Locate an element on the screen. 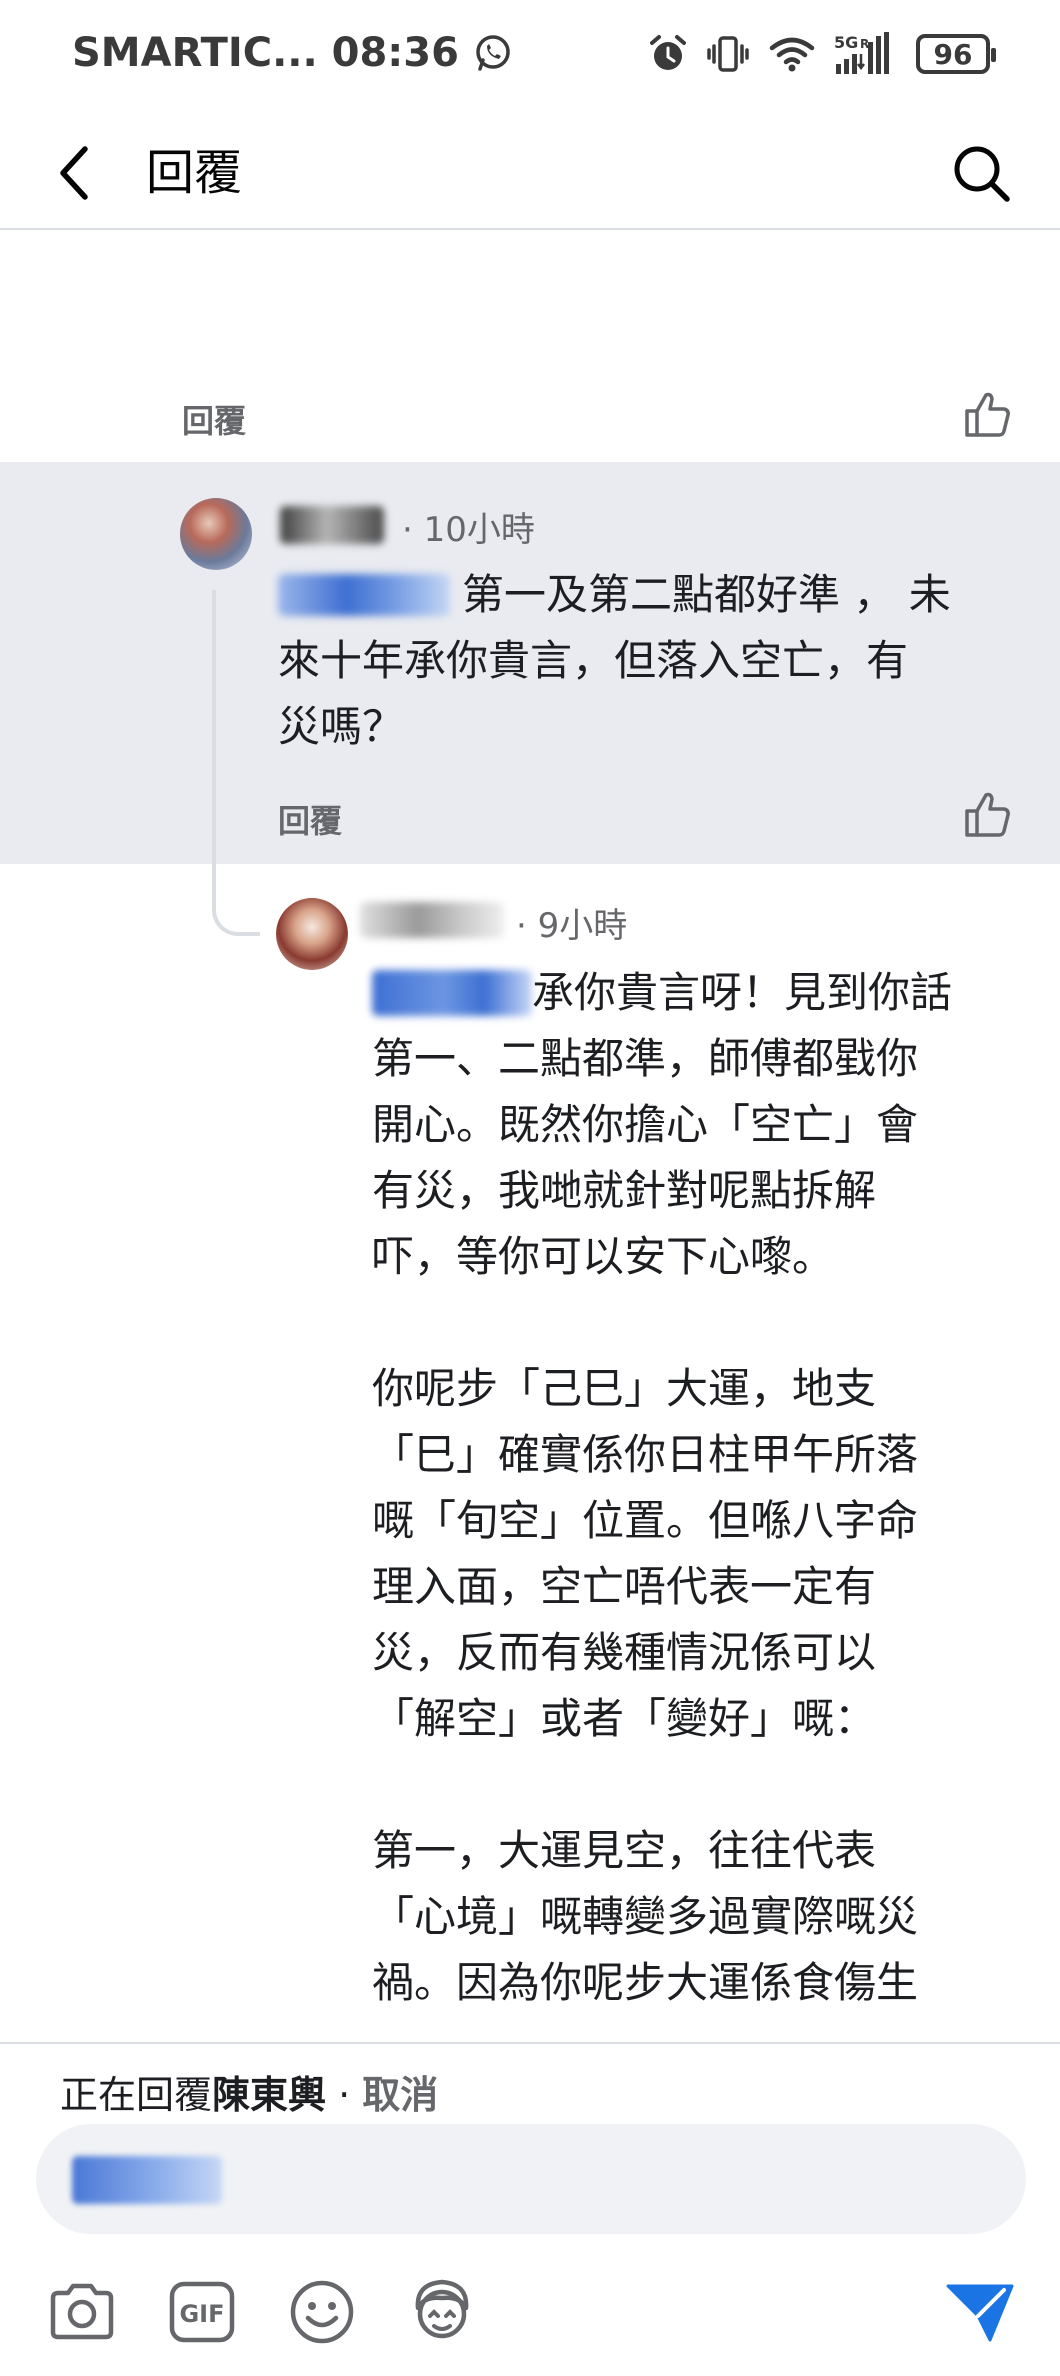  avatar-sticker-button is located at coordinates (442, 2312).